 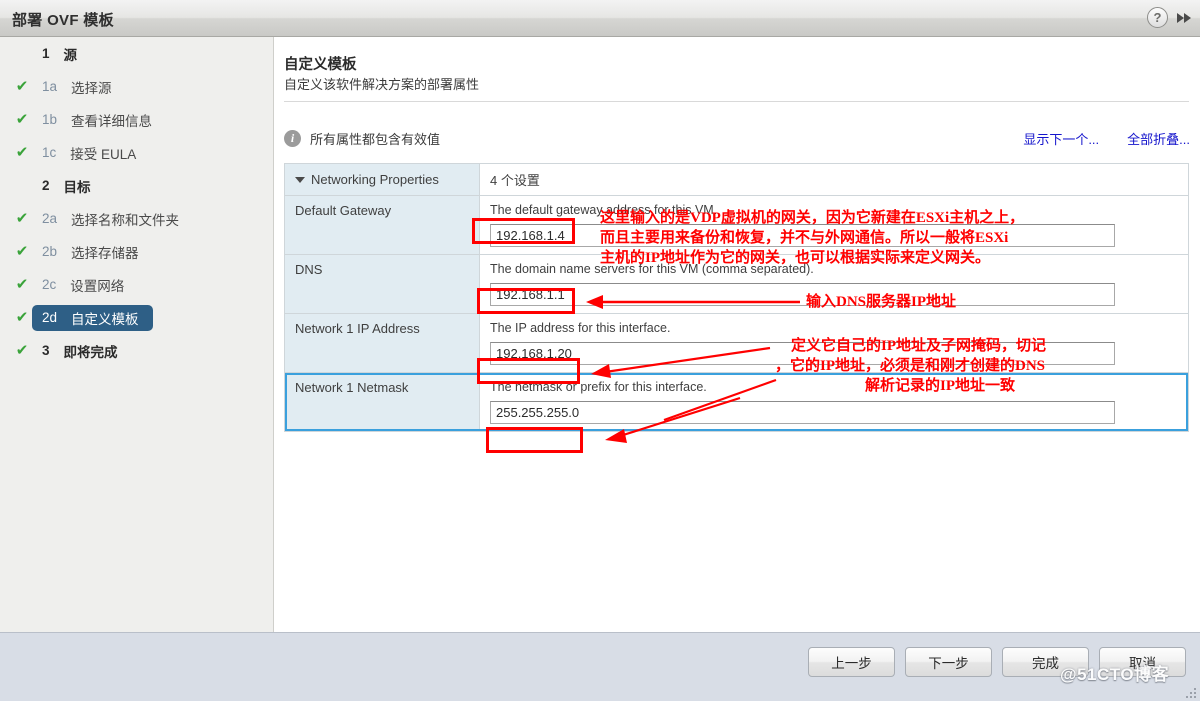 What do you see at coordinates (292, 138) in the screenshot?
I see `info-icon: i` at bounding box center [292, 138].